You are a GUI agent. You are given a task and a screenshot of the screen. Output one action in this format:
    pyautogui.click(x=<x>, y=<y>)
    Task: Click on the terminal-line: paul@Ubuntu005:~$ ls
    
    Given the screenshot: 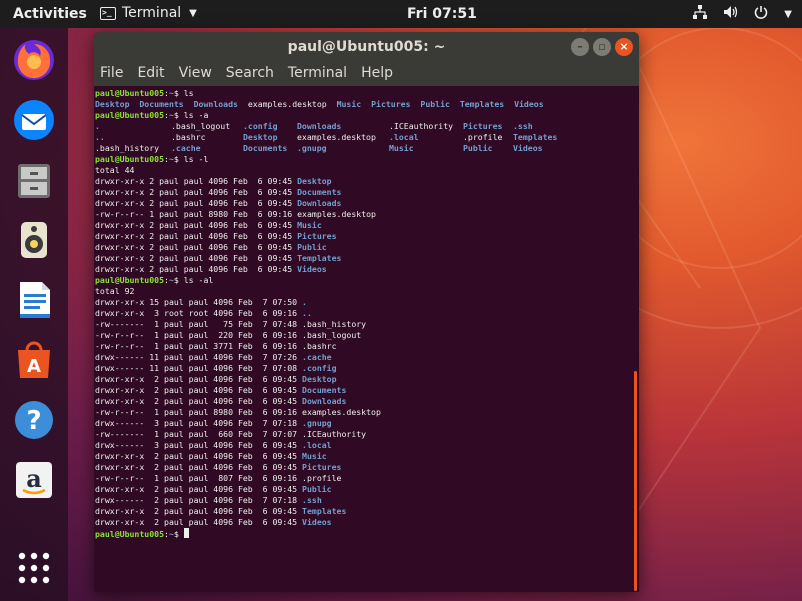 What is the action you would take?
    pyautogui.click(x=363, y=93)
    